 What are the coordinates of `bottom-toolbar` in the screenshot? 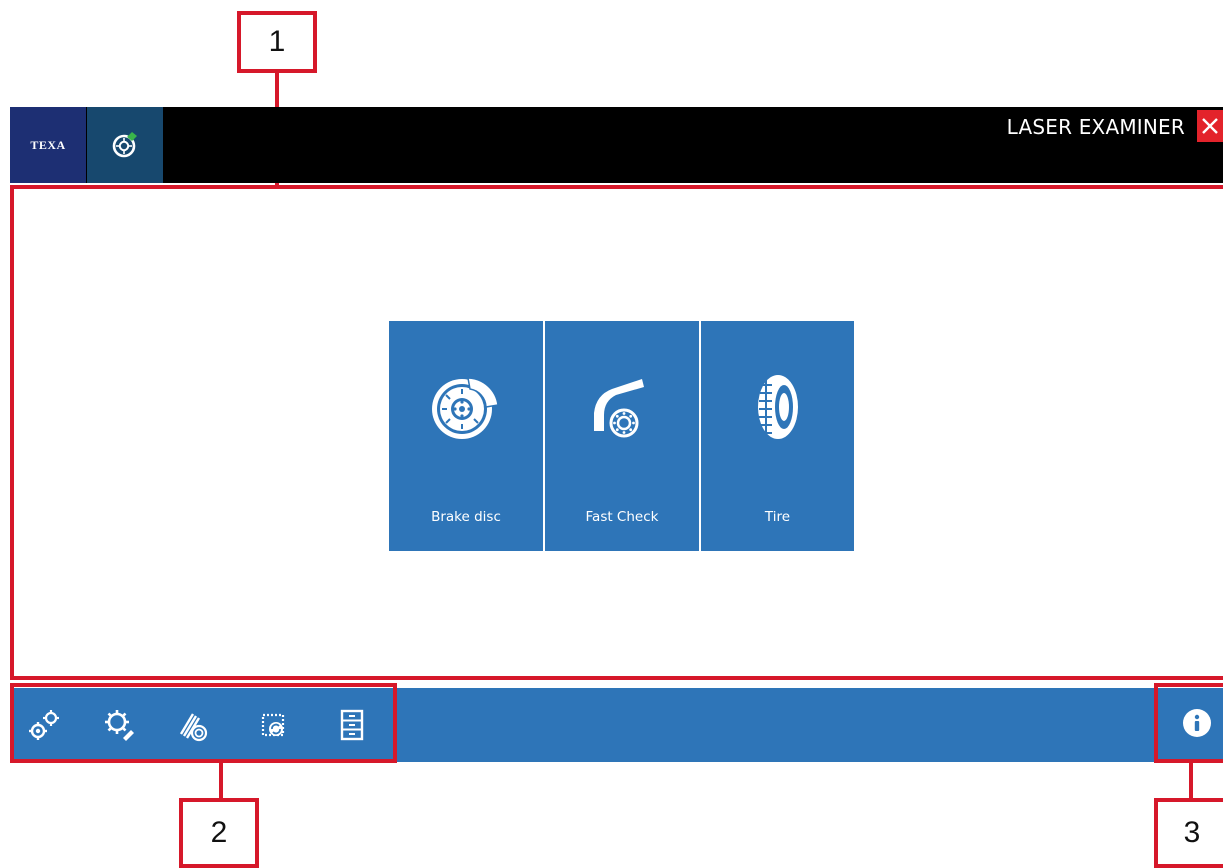 It's located at (616, 725).